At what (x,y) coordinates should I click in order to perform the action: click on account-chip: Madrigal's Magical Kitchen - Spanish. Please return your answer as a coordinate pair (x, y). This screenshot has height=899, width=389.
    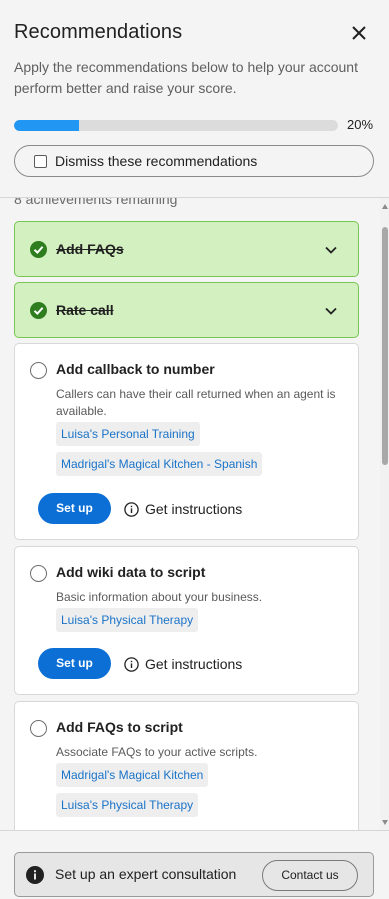
    Looking at the image, I should click on (159, 464).